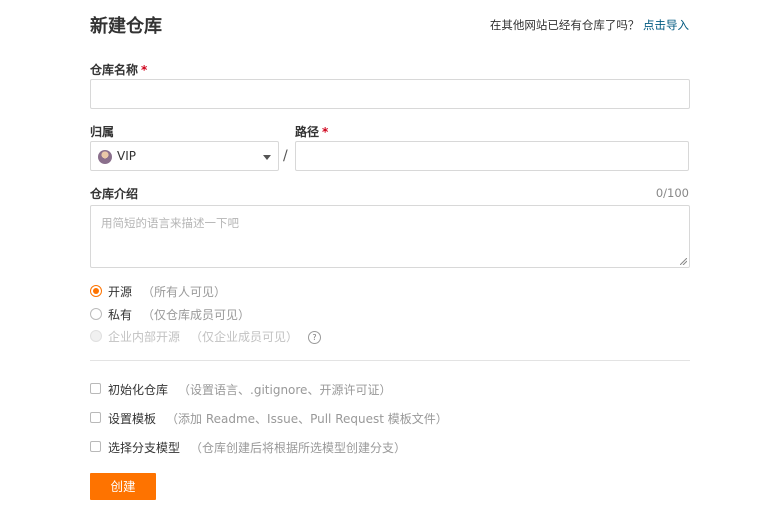 The width and height of the screenshot is (775, 508). Describe the element at coordinates (285, 390) in the screenshot. I see `checkbox-hint: （设置语言、.gitignore、开源许可证）` at that location.